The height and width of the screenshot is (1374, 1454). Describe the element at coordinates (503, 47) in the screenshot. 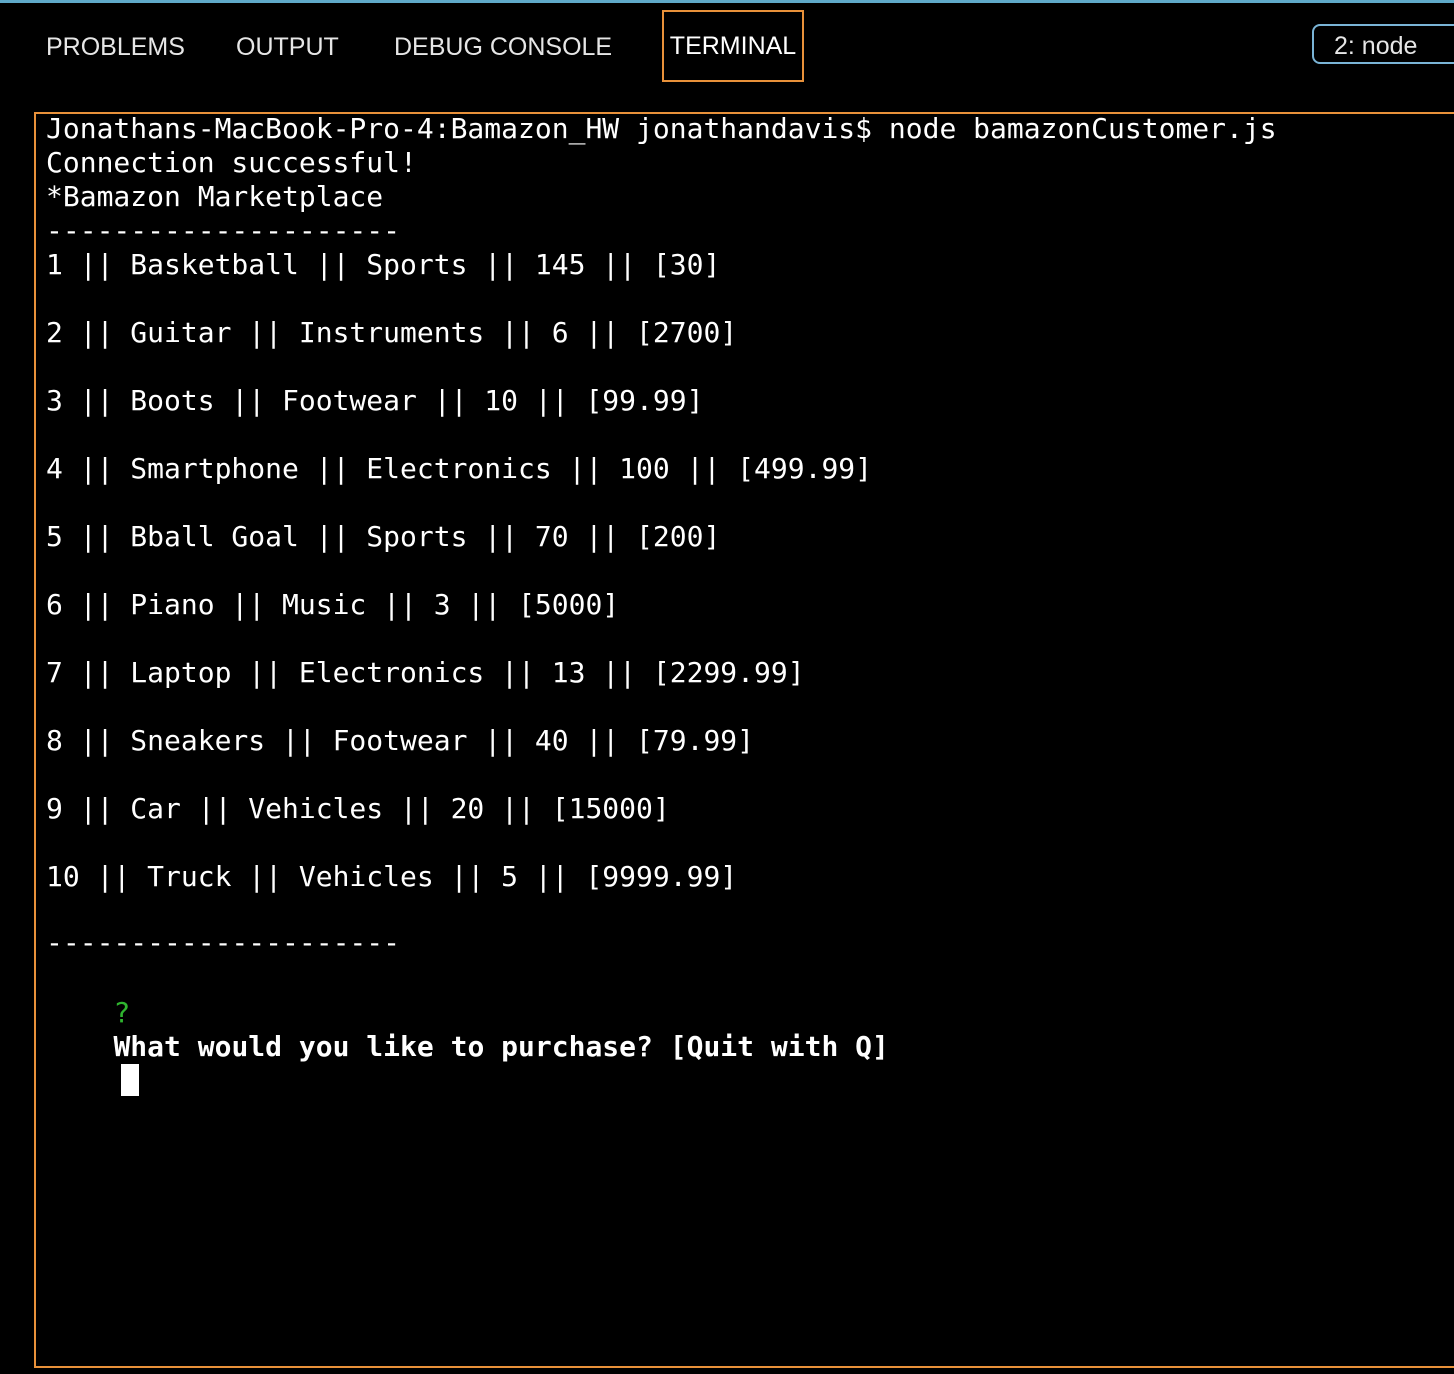

I see `tab-debug-console: DEBUG CONSOLE` at that location.